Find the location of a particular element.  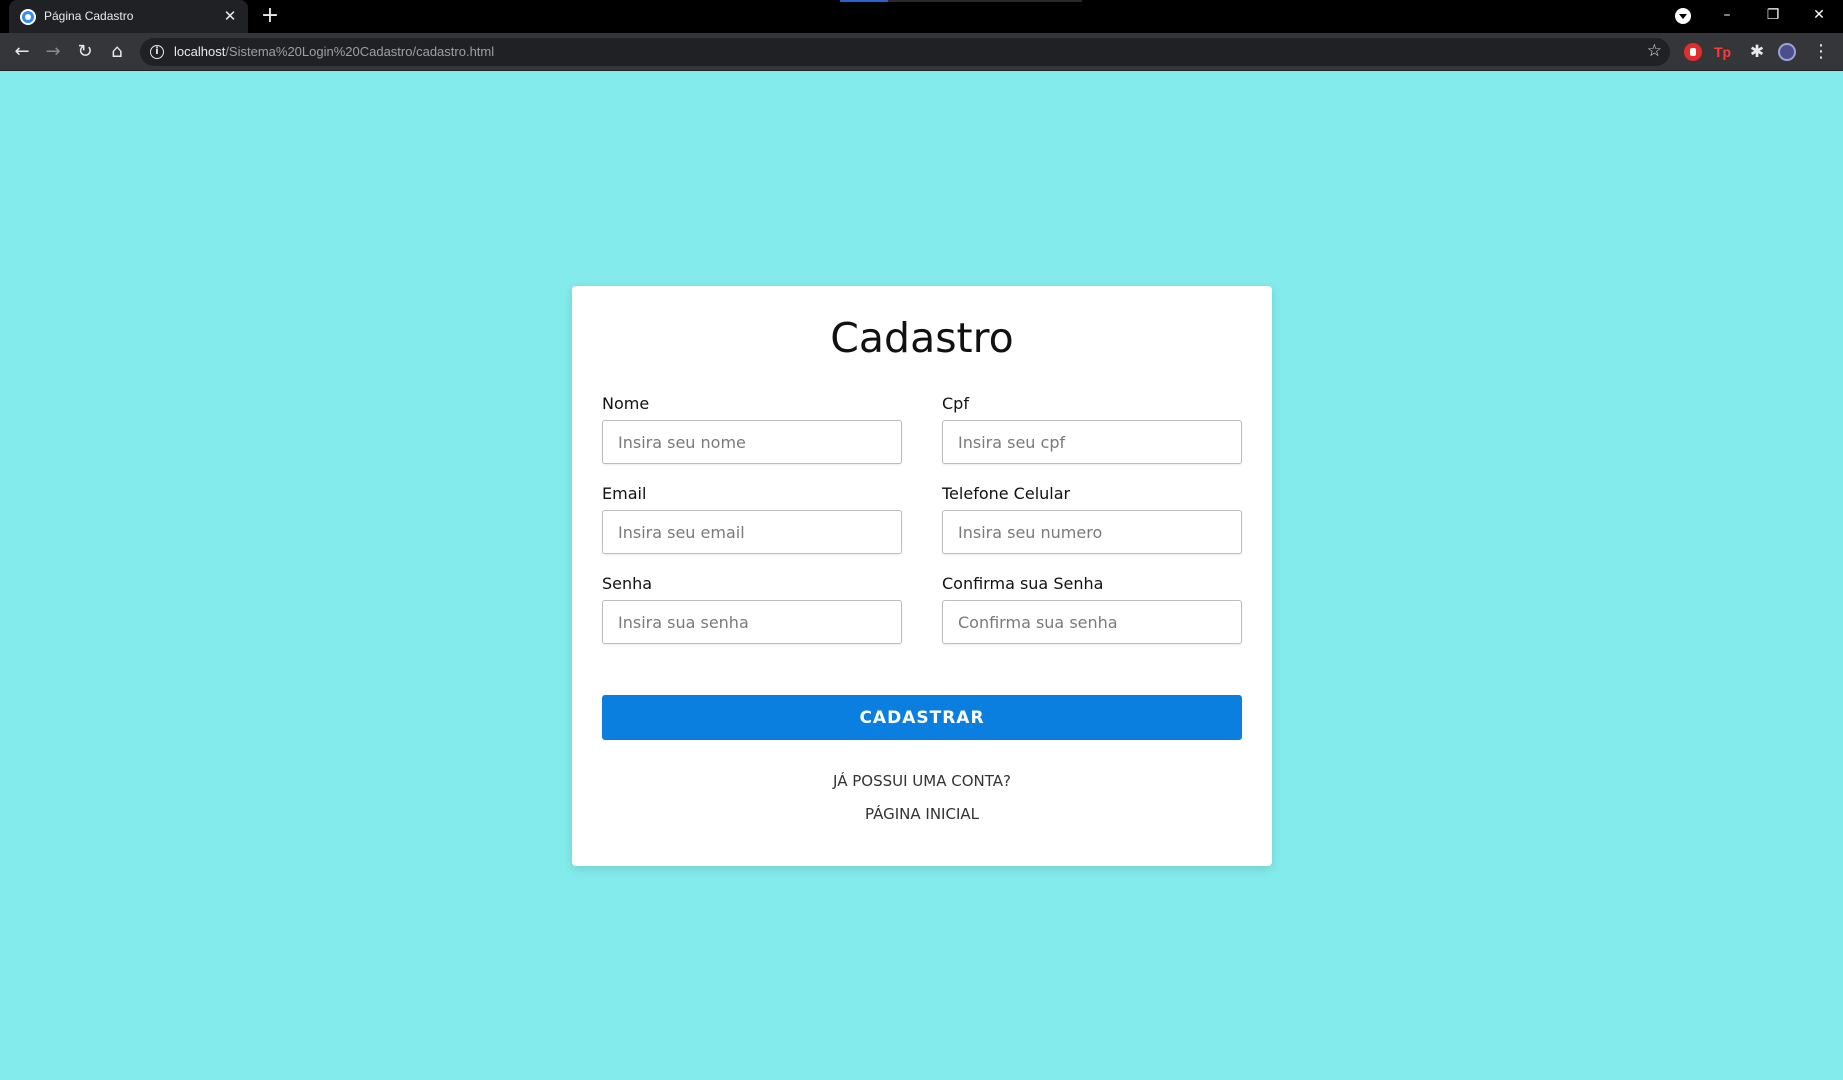

close-window-icon: ✕ is located at coordinates (1819, 15).